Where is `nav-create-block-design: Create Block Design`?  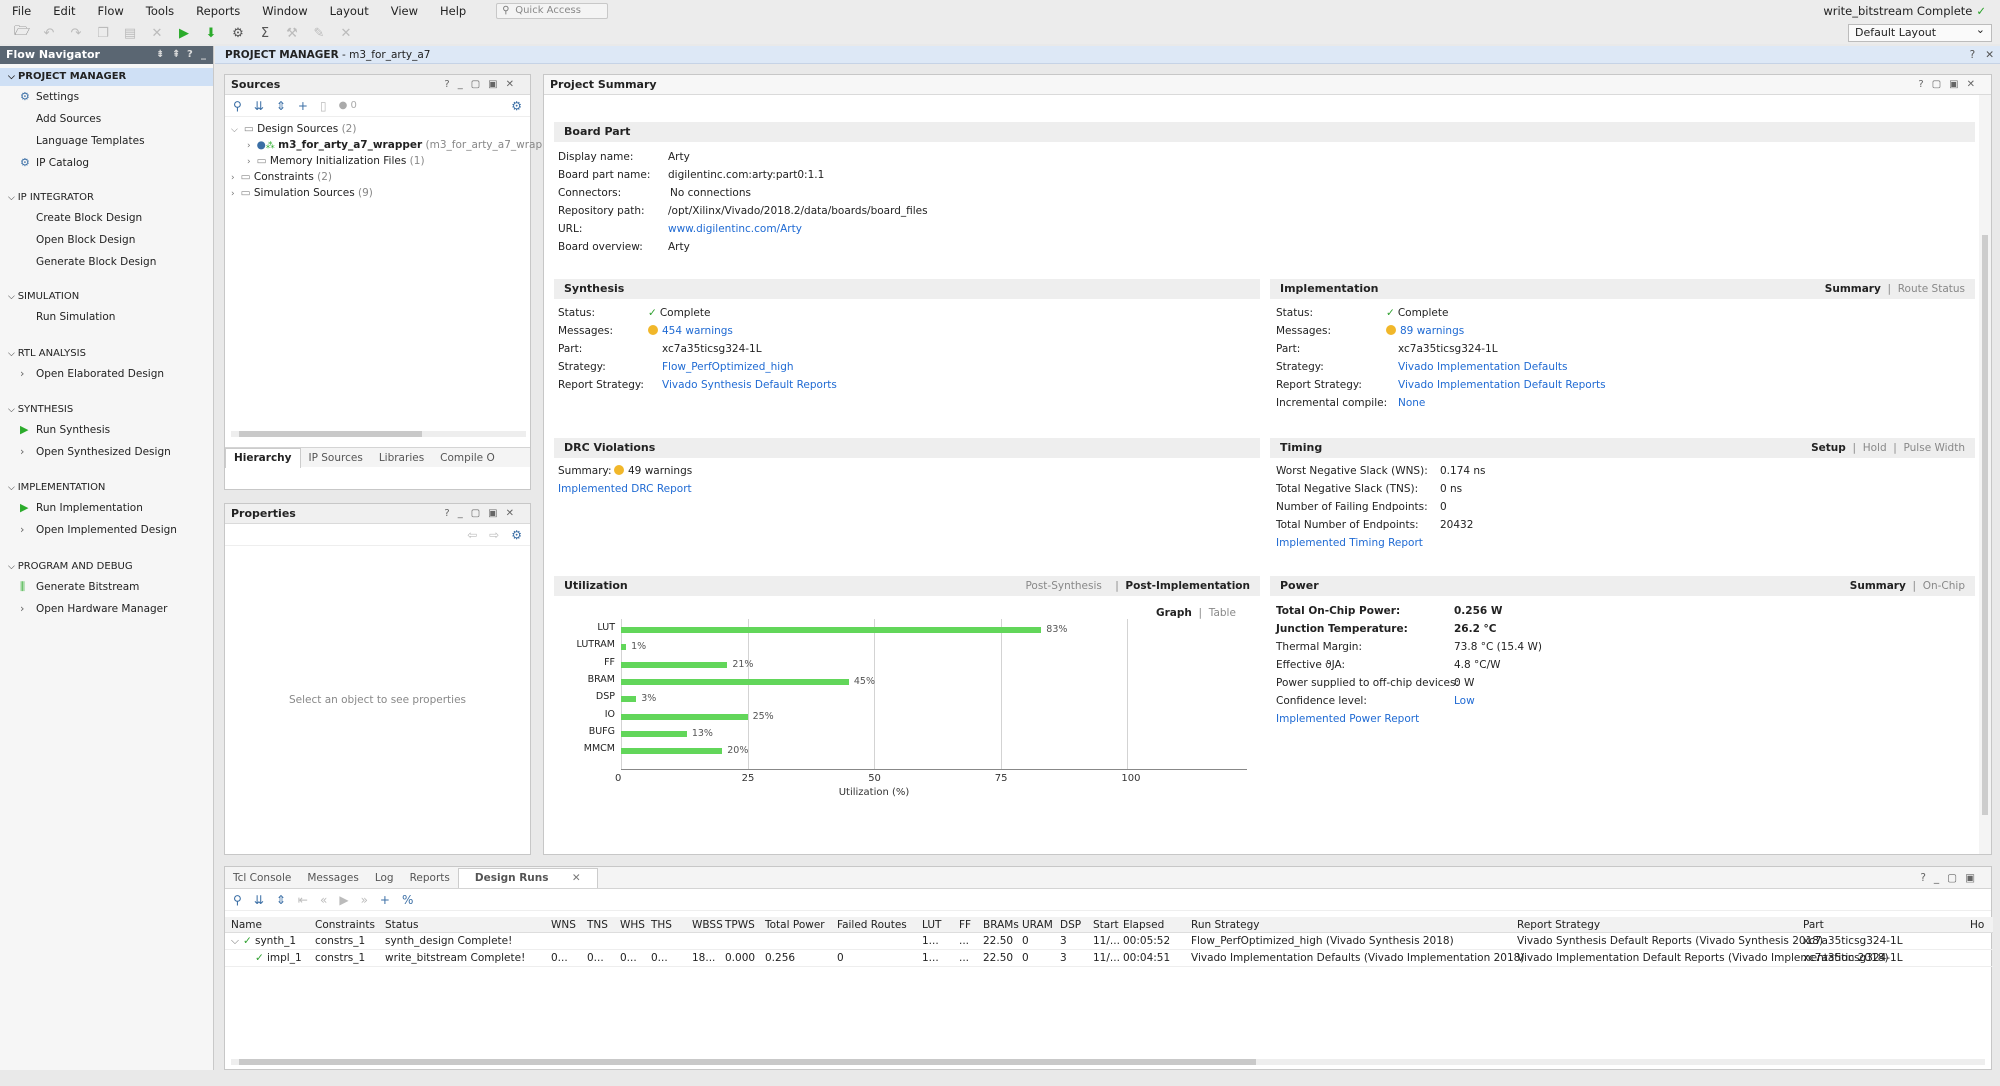 nav-create-block-design: Create Block Design is located at coordinates (89, 218).